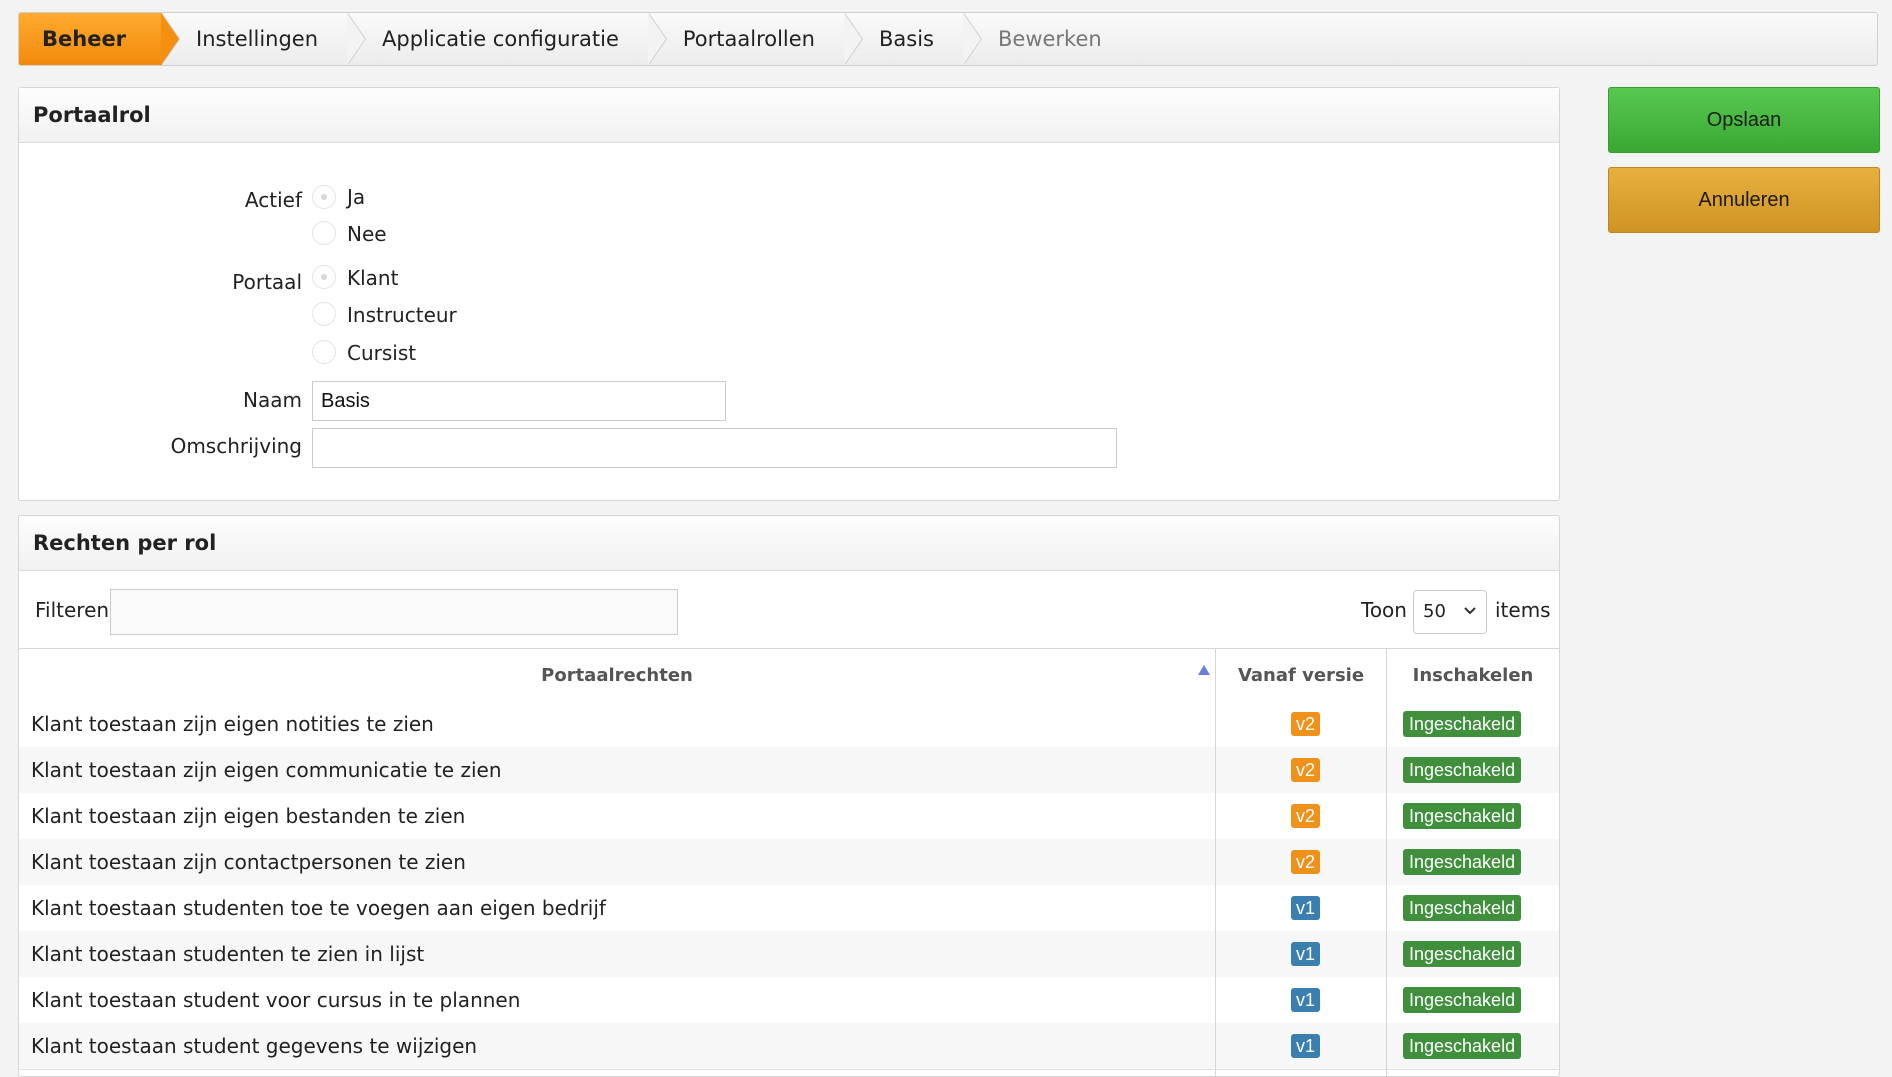 The height and width of the screenshot is (1077, 1892). What do you see at coordinates (382, 353) in the screenshot?
I see `radio-label: Cursist` at bounding box center [382, 353].